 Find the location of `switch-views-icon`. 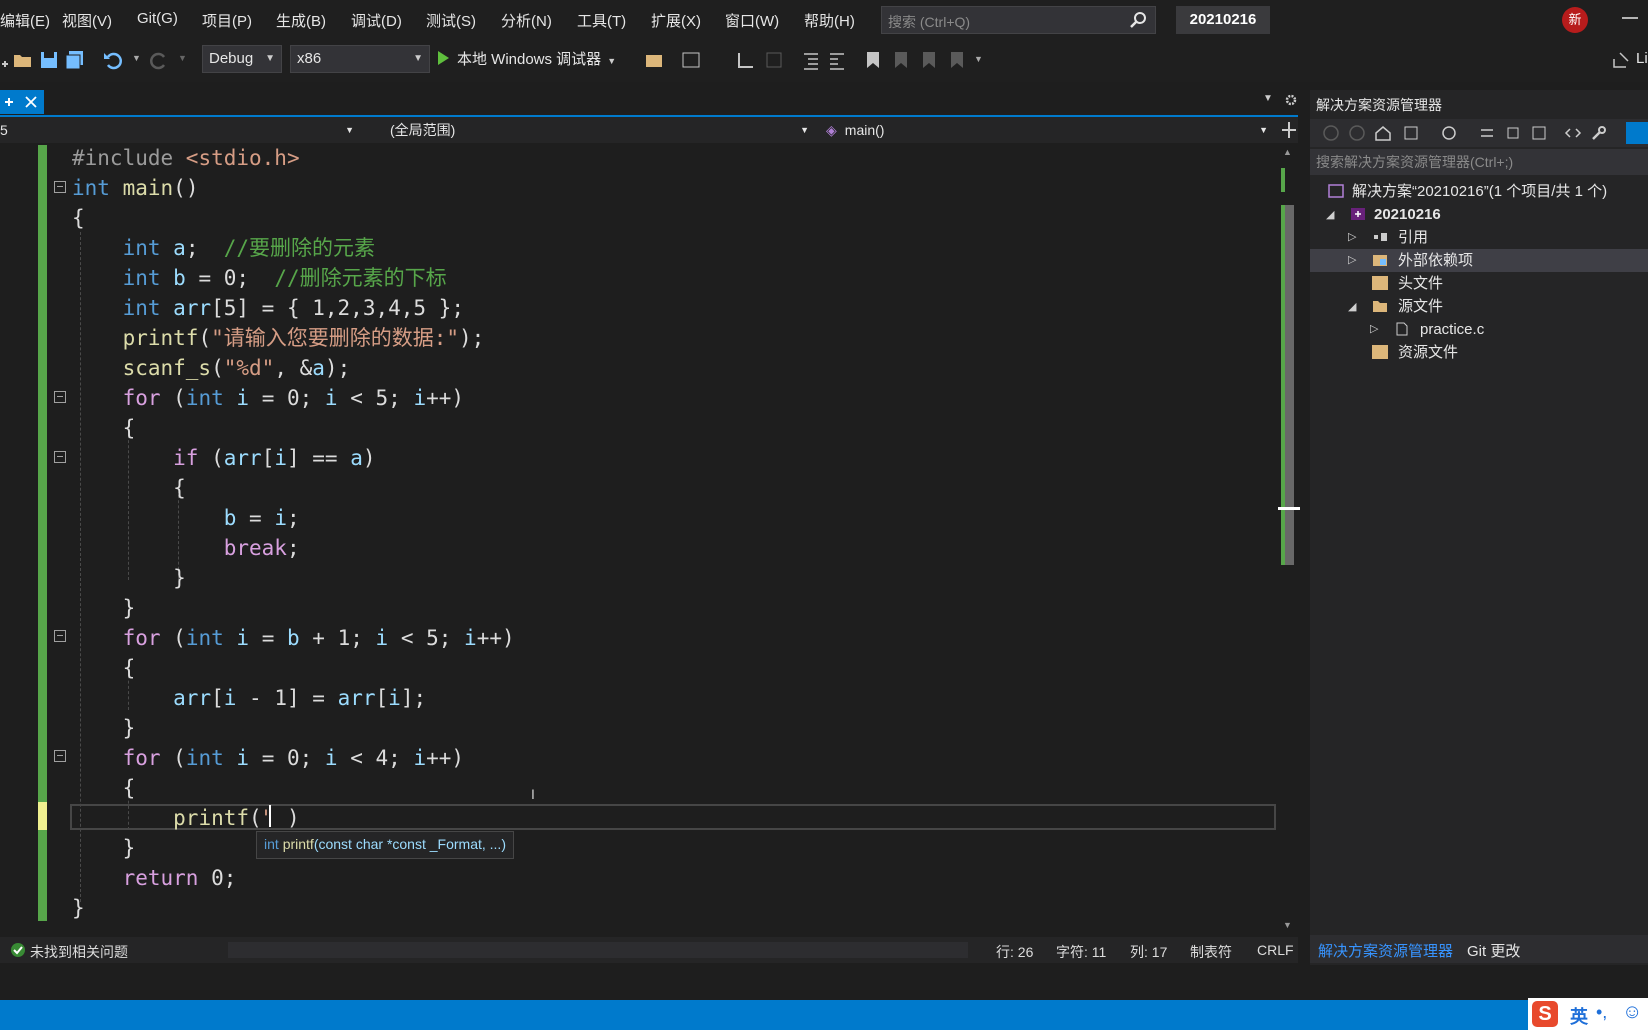

switch-views-icon is located at coordinates (1411, 133).